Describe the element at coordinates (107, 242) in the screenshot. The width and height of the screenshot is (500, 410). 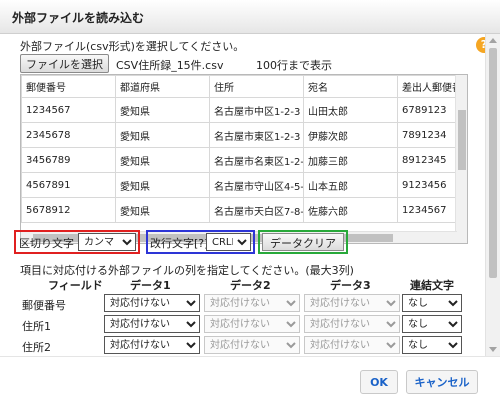
I see `delimiter-select: カンマ` at that location.